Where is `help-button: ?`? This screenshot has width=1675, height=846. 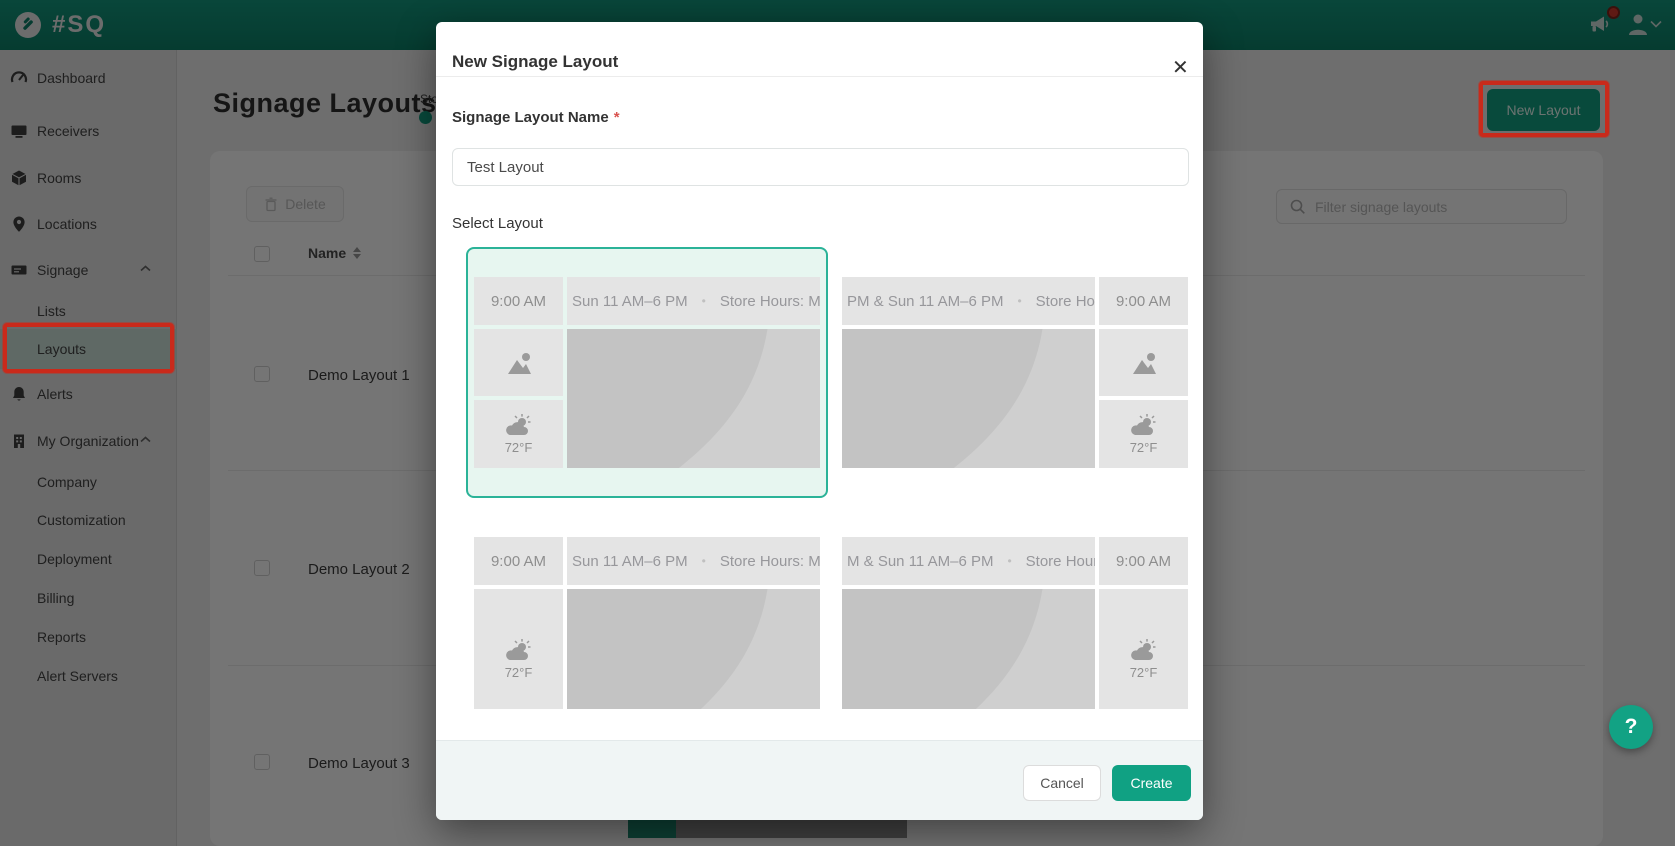 help-button: ? is located at coordinates (1631, 727).